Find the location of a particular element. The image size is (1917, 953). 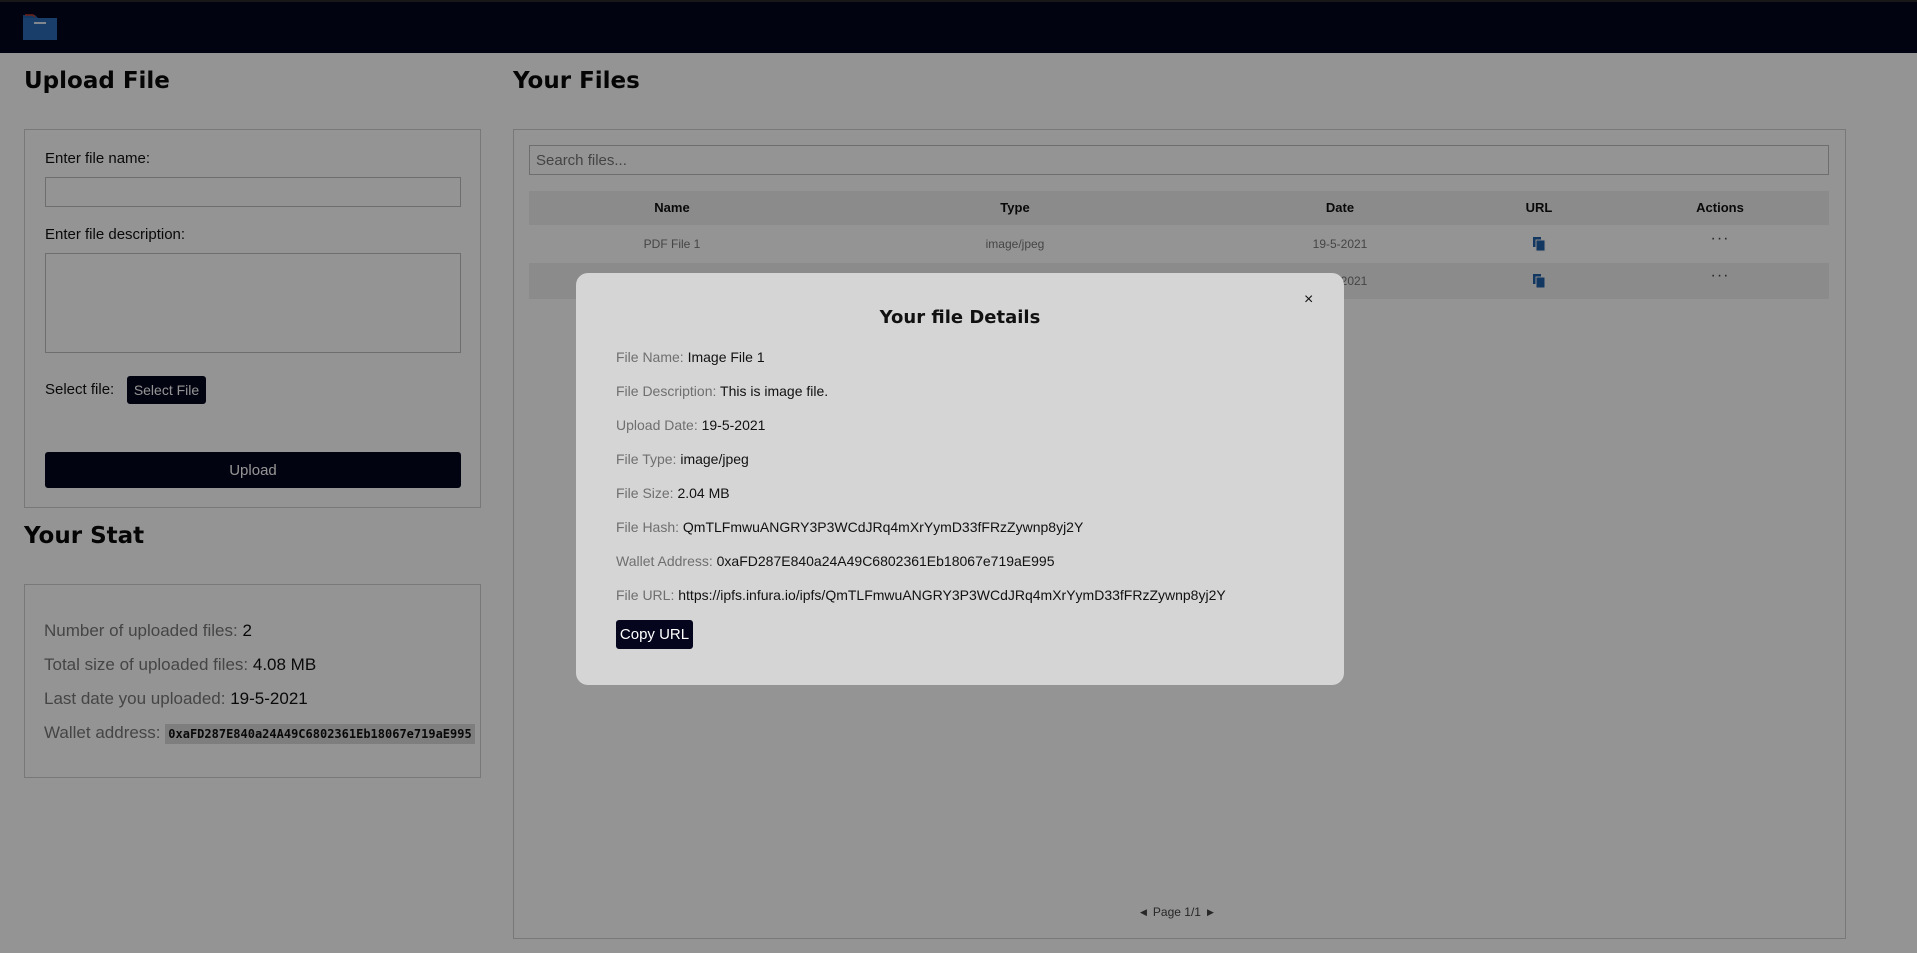

detail-file-name: File Name: Image File 1 is located at coordinates (690, 357).